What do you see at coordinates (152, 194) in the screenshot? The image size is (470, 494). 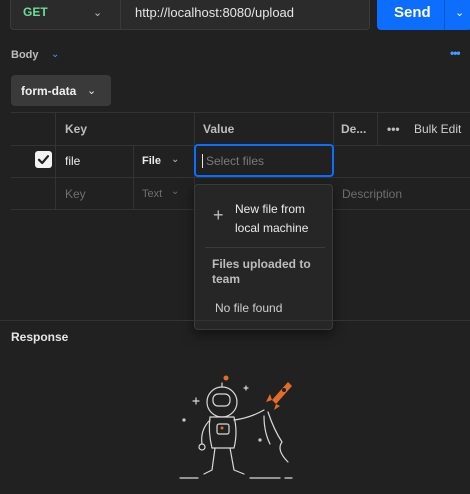 I see `new-row-type: Text` at bounding box center [152, 194].